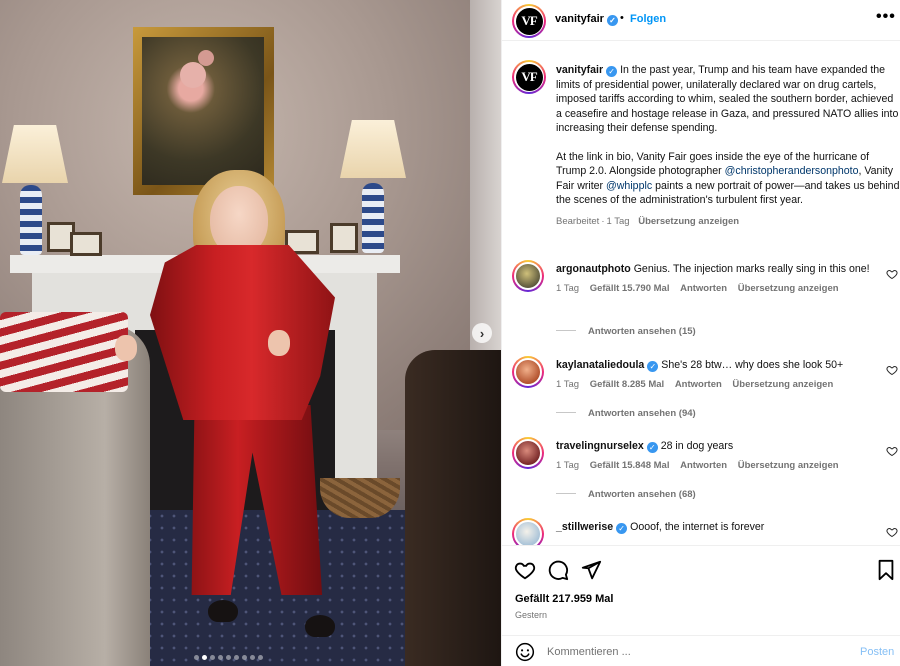  I want to click on comment-text: 28 in dog years, so click(697, 446).